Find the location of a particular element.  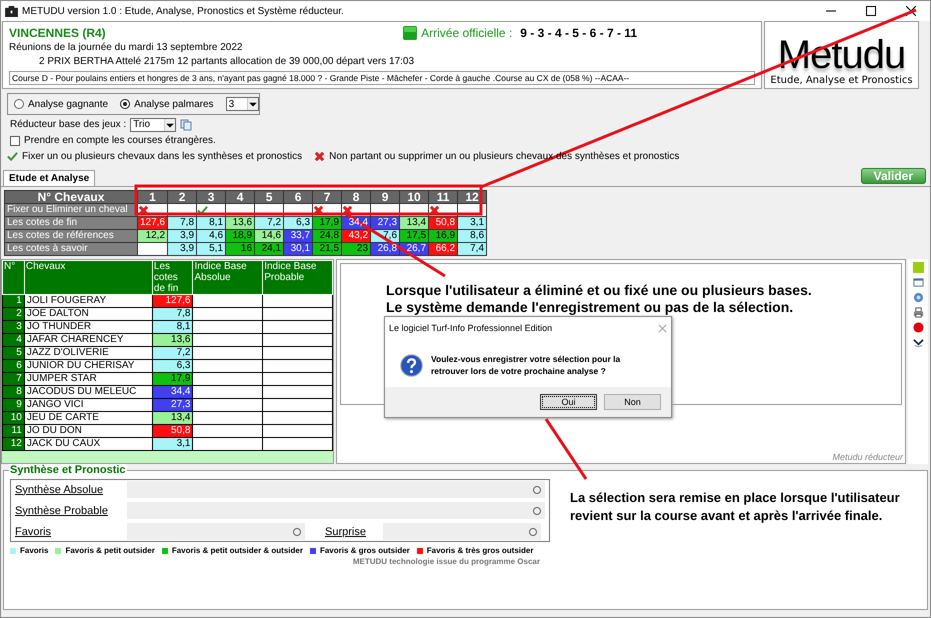

panel-caption: Metudu réducteur is located at coordinates (867, 457).